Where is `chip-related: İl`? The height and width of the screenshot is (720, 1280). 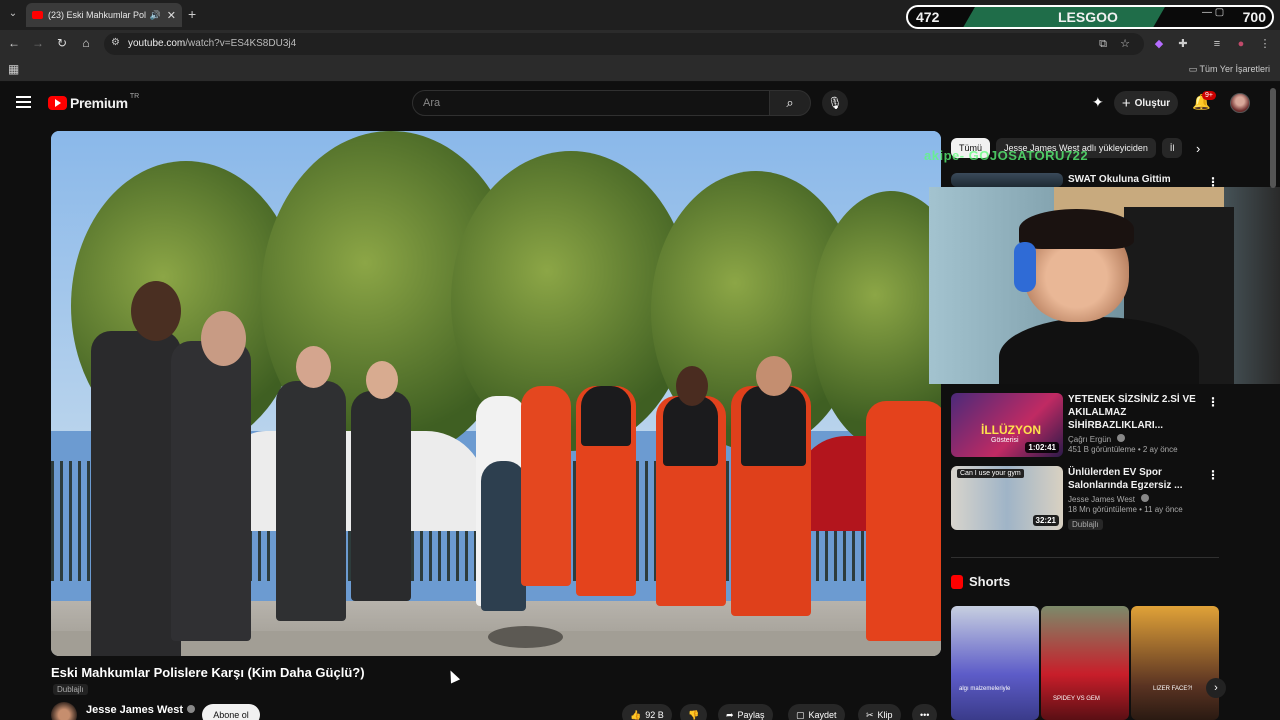 chip-related: İl is located at coordinates (1172, 148).